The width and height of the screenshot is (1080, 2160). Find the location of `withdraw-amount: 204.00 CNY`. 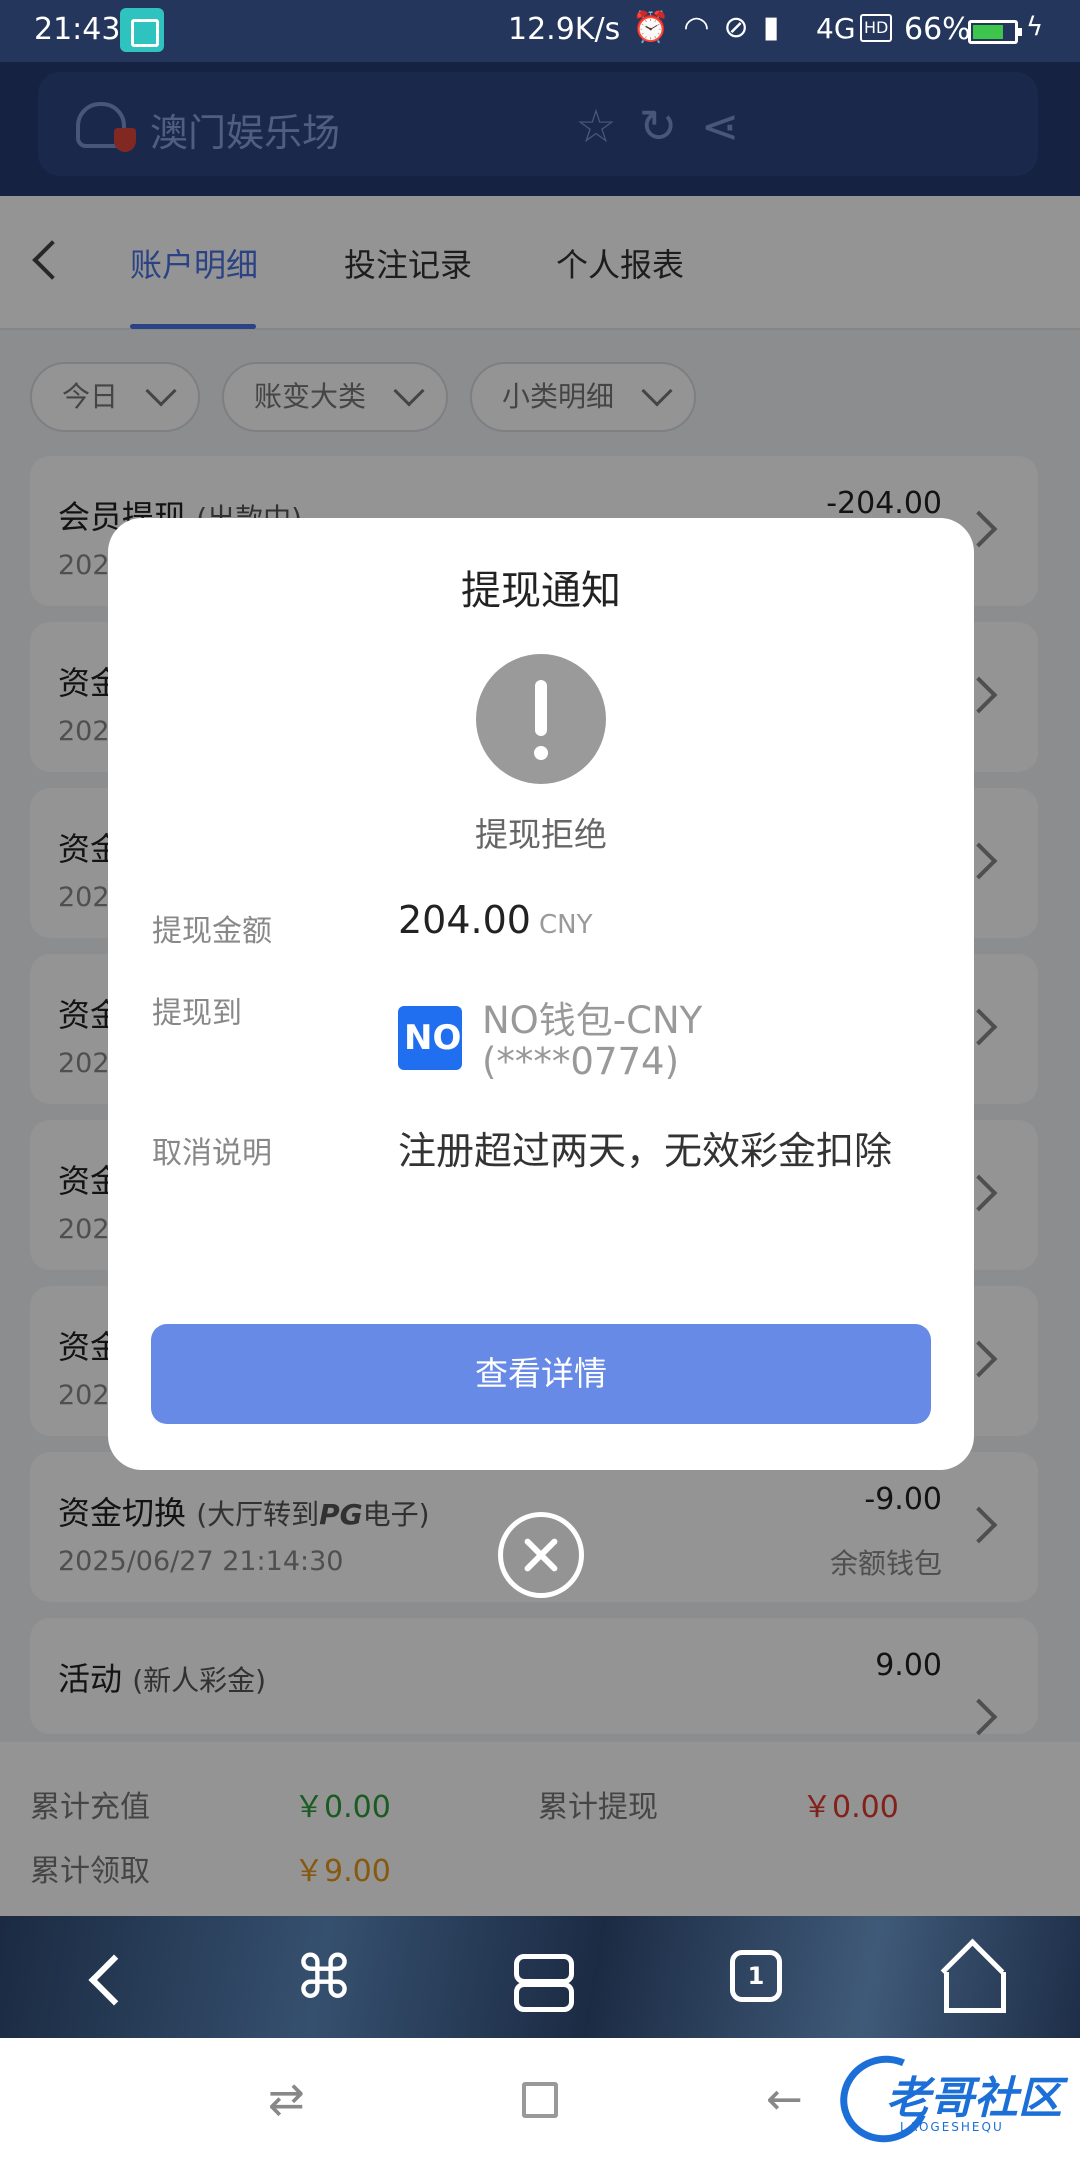

withdraw-amount: 204.00 CNY is located at coordinates (495, 920).